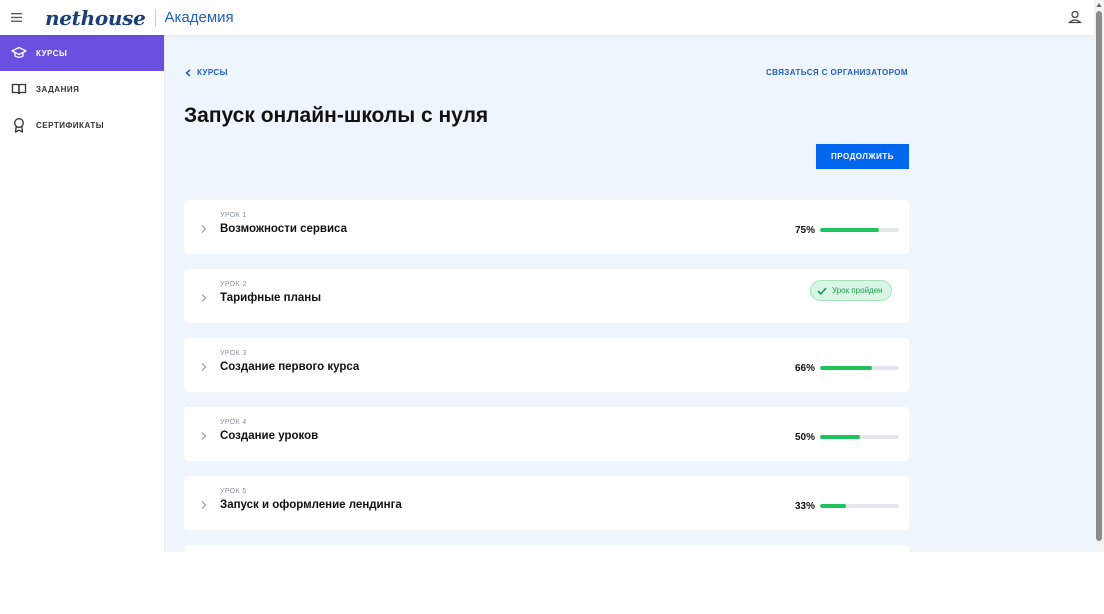 The height and width of the screenshot is (614, 1104). What do you see at coordinates (546, 365) in the screenshot?
I see `lesson-item: УРОК 3 Создание первого курса 66%` at bounding box center [546, 365].